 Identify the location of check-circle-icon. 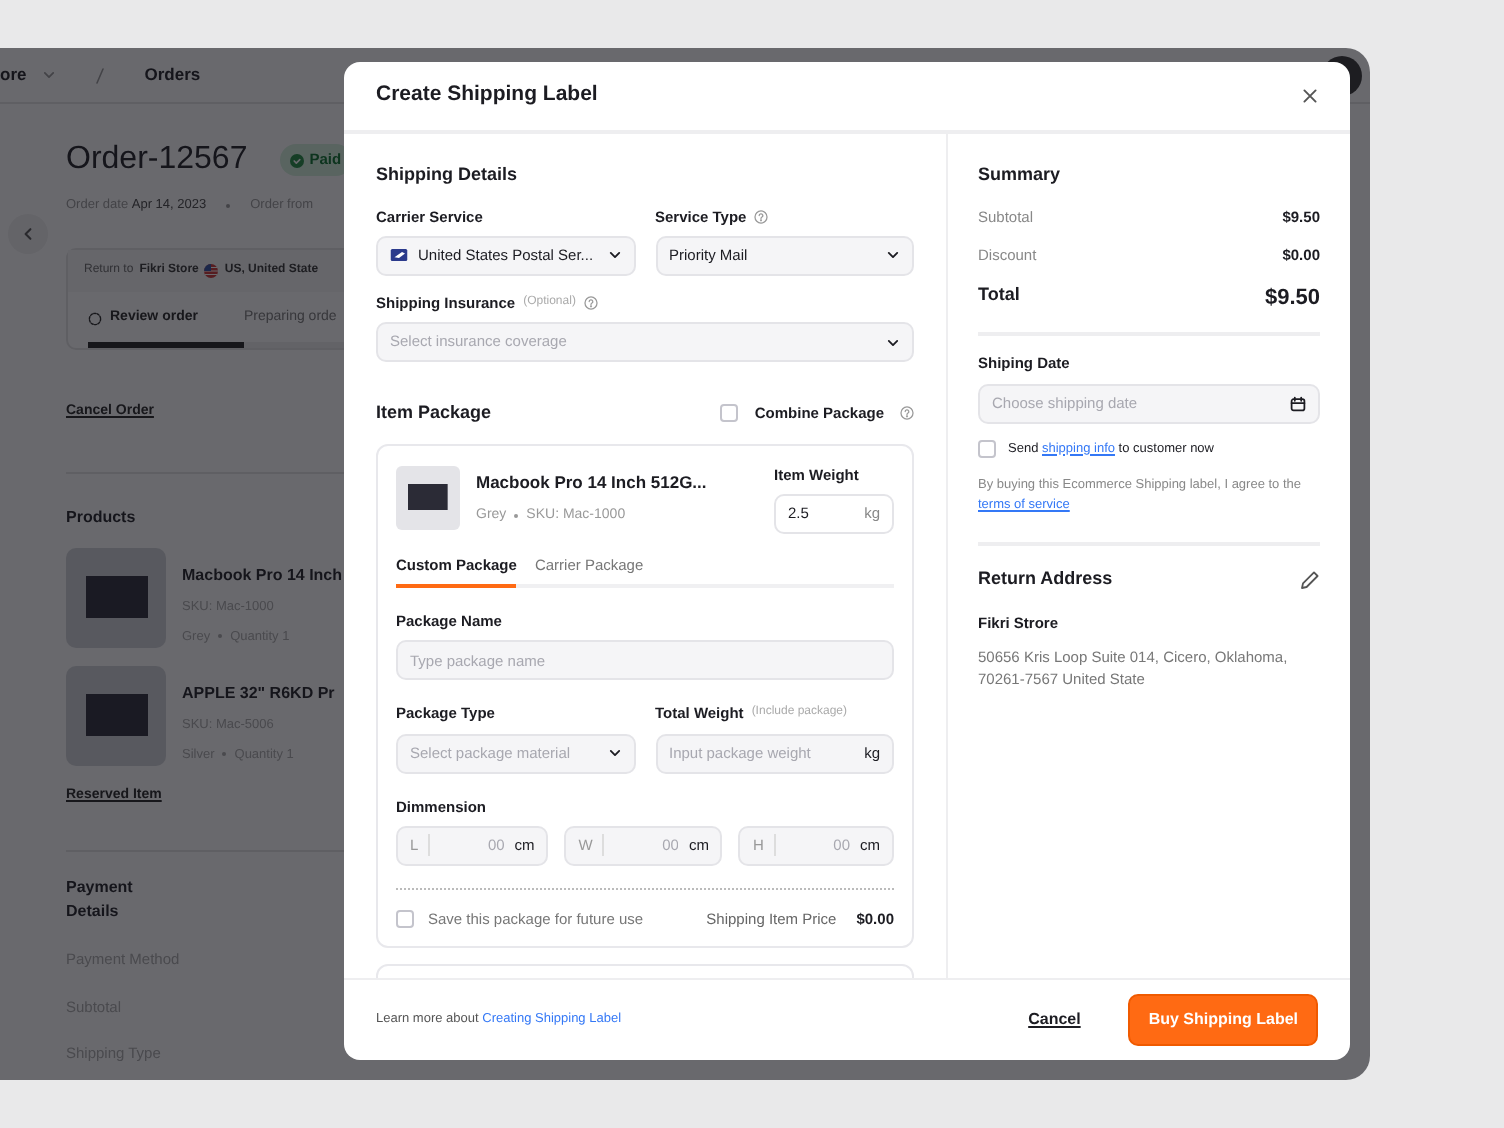
(296, 160).